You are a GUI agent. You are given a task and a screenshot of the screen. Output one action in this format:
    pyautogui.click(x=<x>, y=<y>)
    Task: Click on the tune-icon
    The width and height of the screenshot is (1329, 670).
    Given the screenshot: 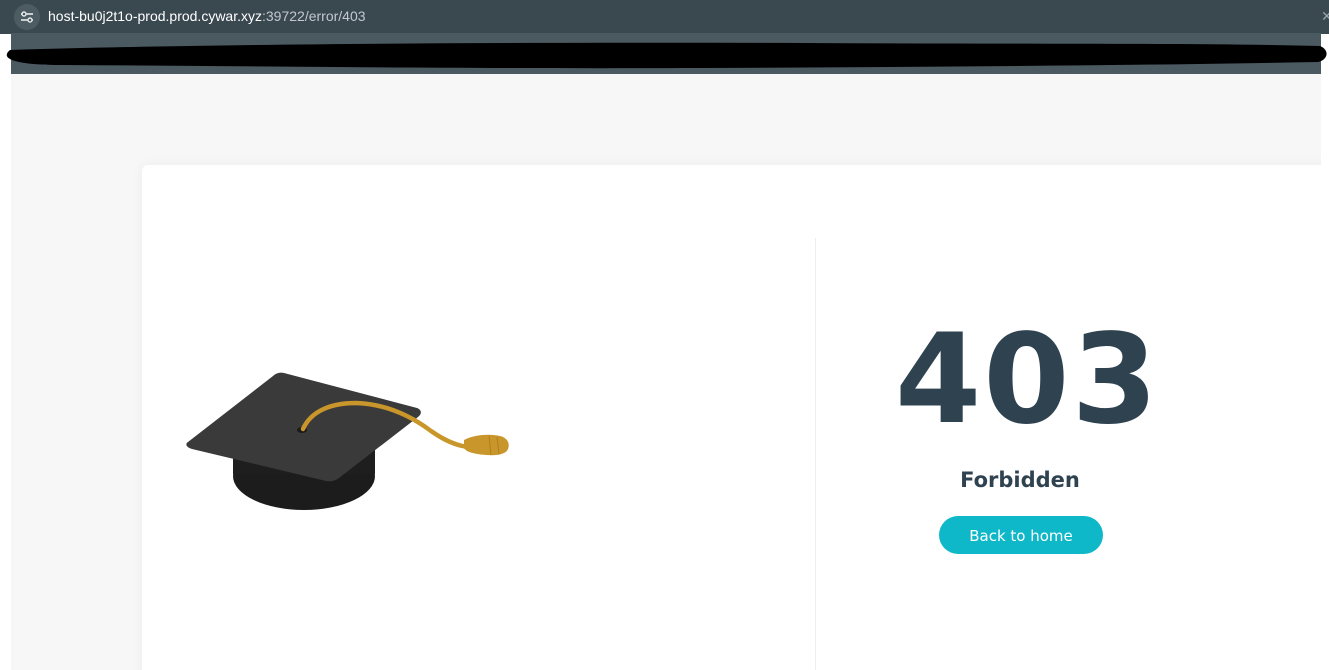 What is the action you would take?
    pyautogui.click(x=27, y=17)
    